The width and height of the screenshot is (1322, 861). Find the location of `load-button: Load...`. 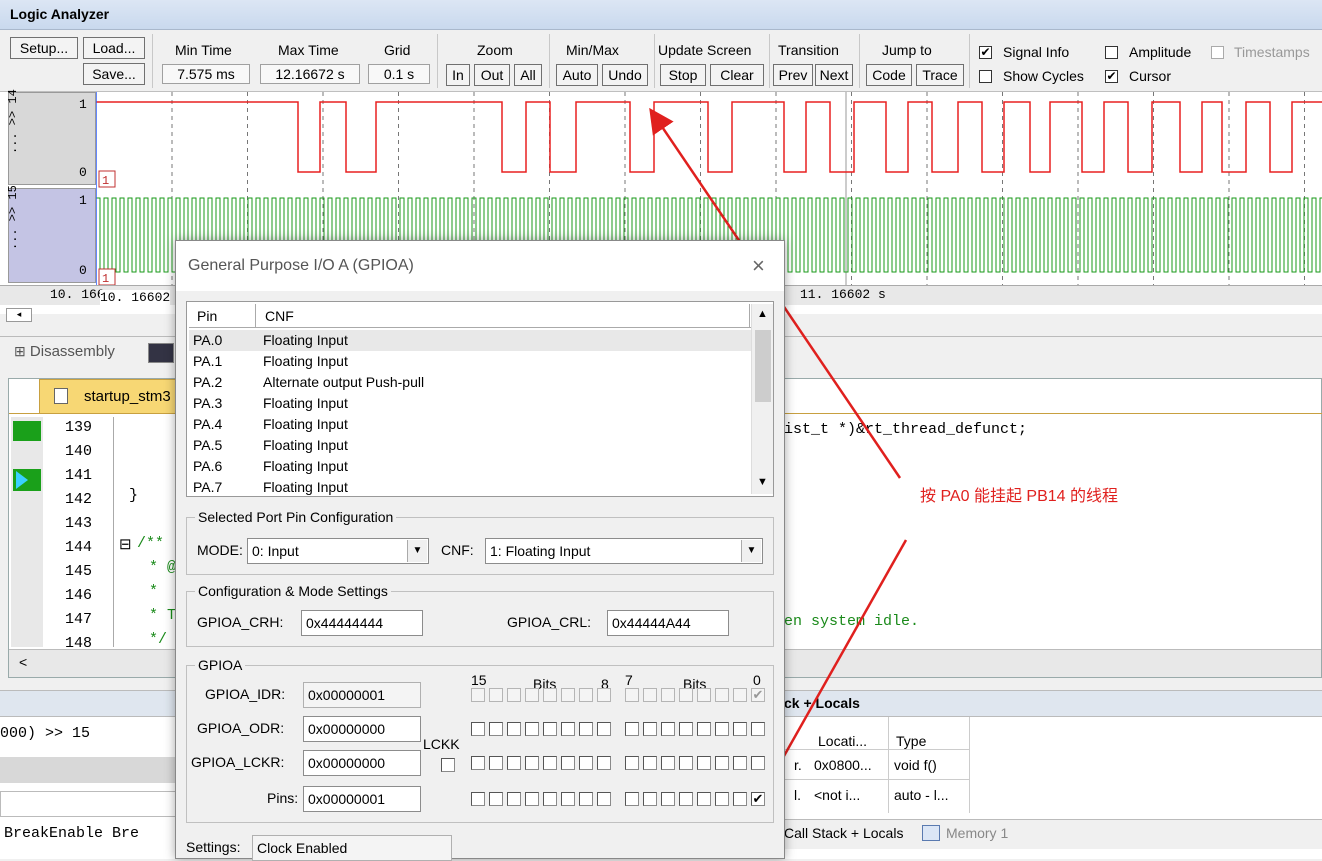

load-button: Load... is located at coordinates (114, 48).